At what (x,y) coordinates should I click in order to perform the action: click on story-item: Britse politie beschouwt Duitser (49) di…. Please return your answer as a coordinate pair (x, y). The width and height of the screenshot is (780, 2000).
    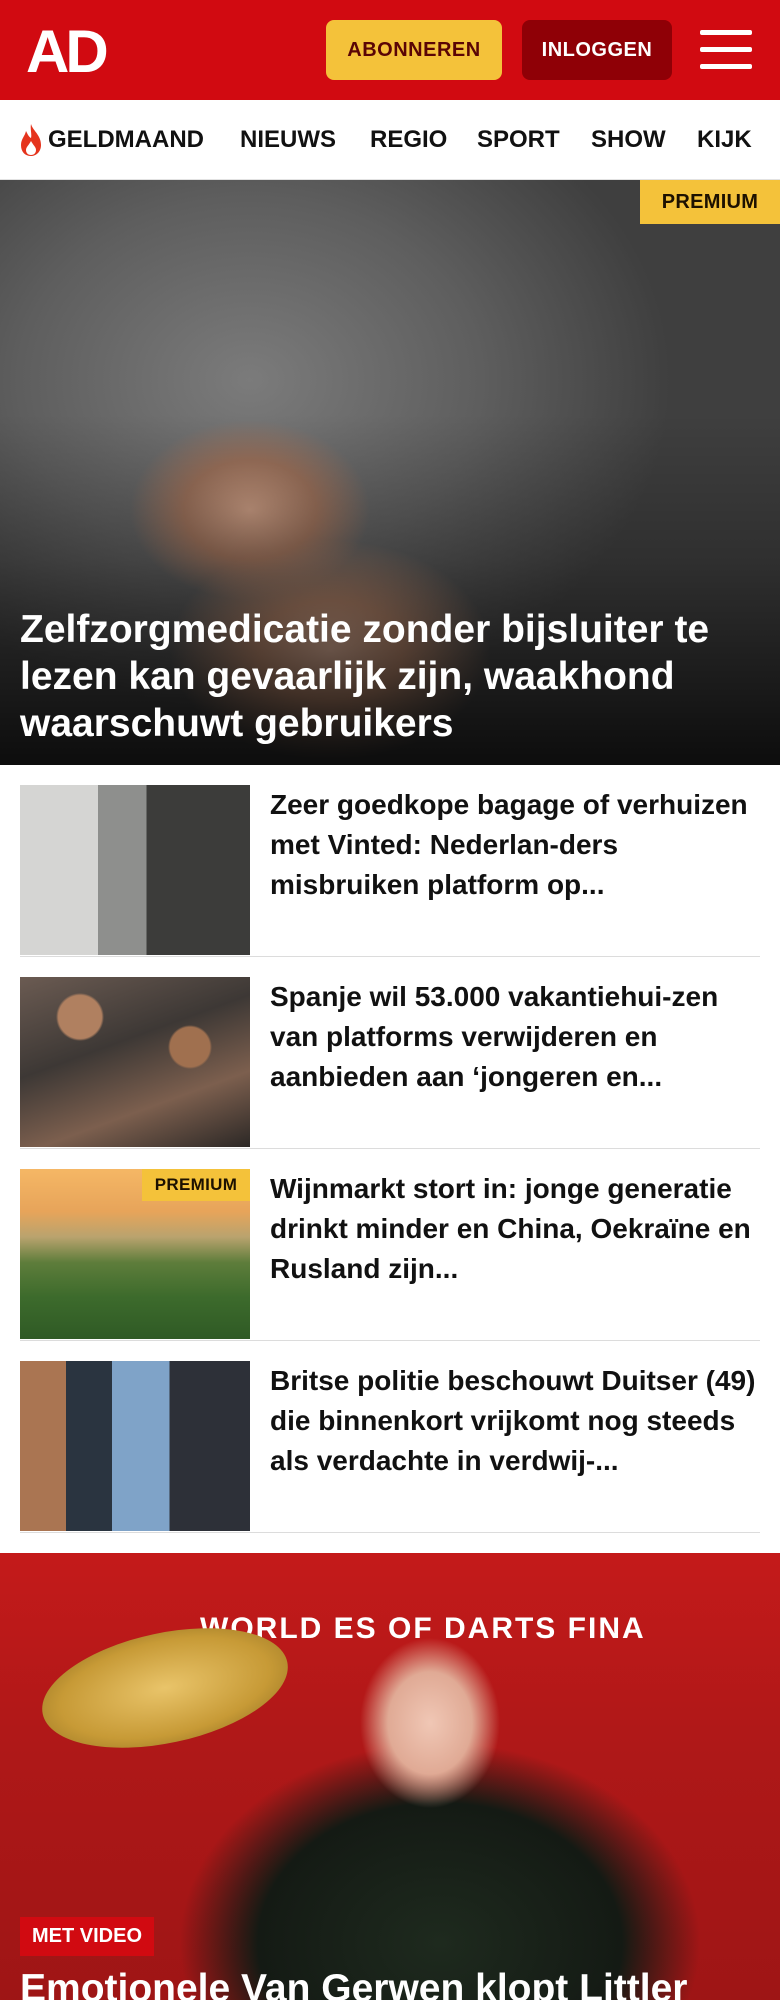
    Looking at the image, I should click on (390, 1437).